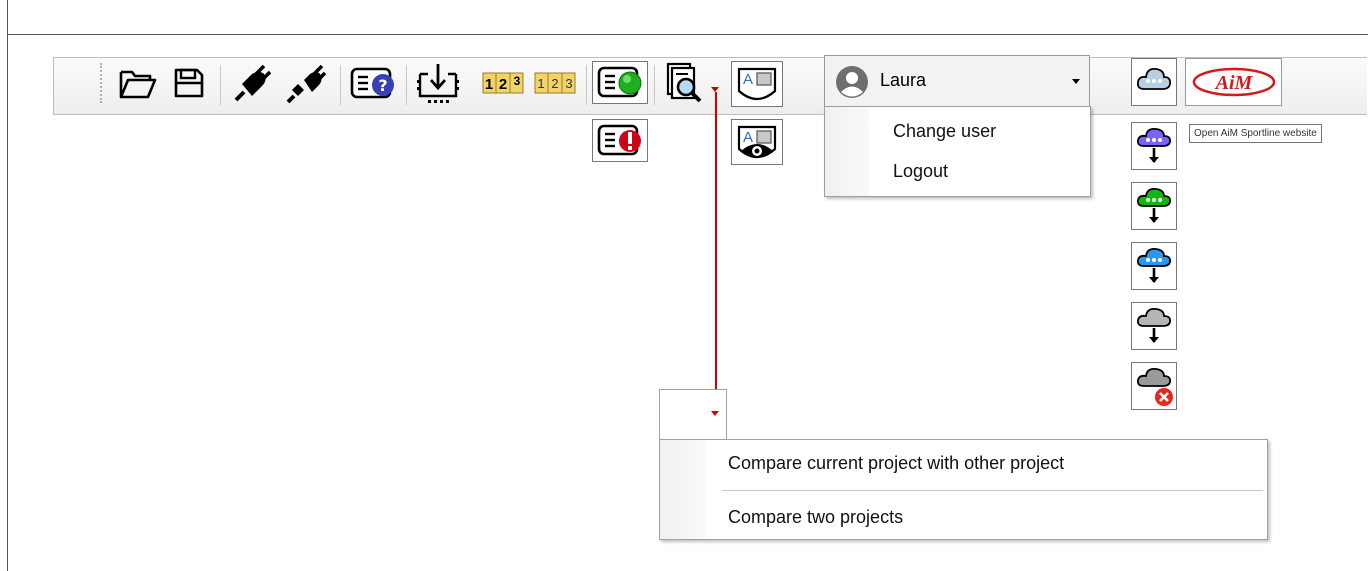  I want to click on numbering-disabled-icon: 1 2 3, so click(555, 83).